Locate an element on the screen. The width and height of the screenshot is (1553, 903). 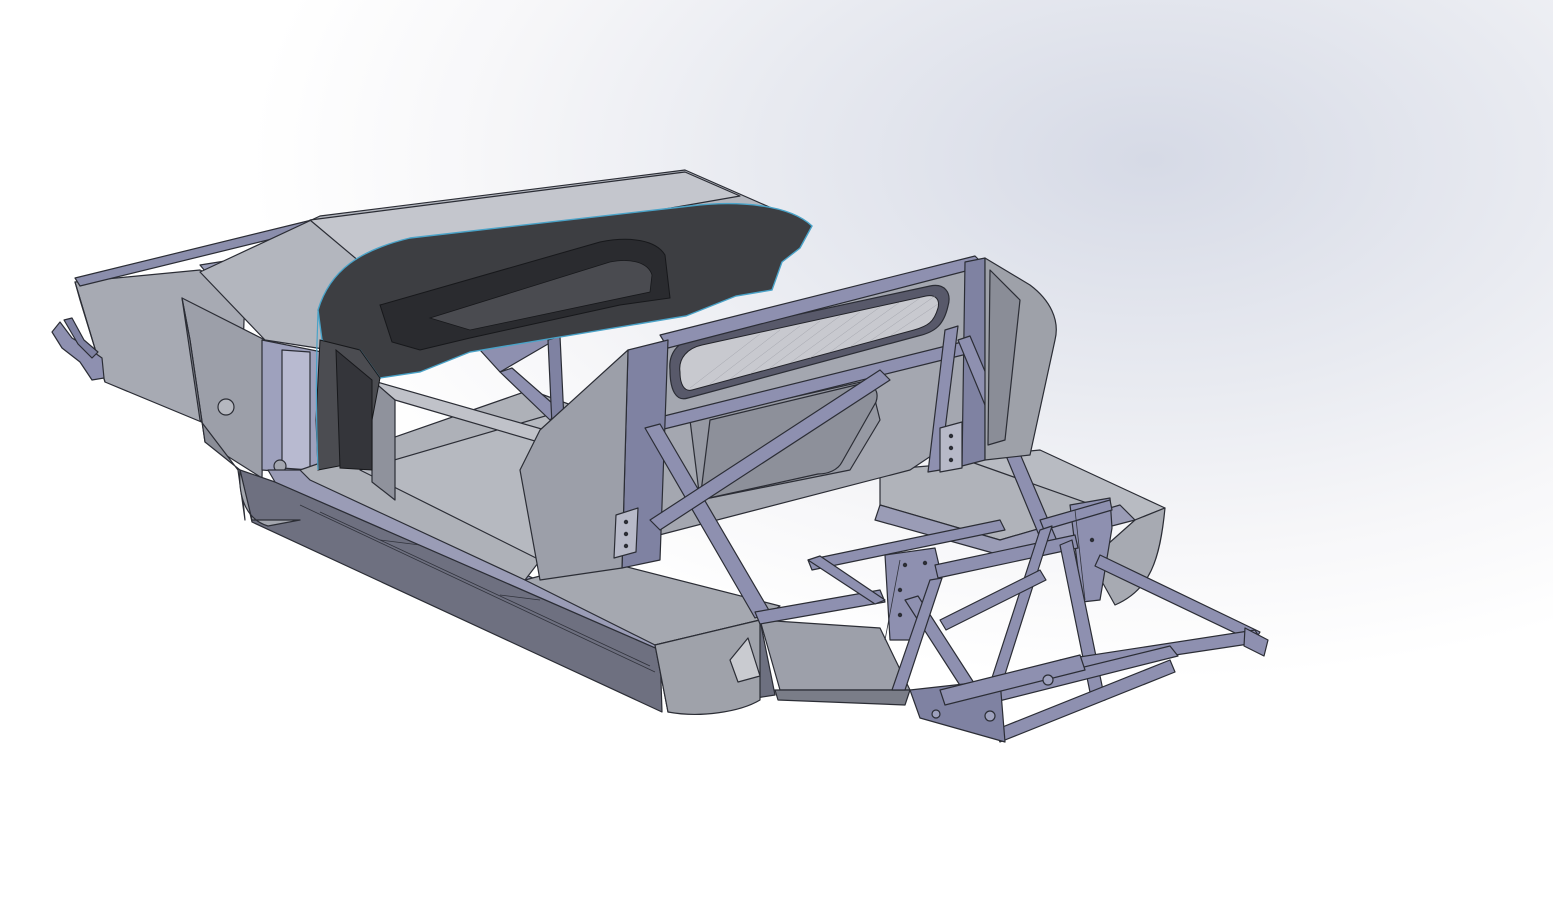
bolt-hole is located at coordinates (226, 407).